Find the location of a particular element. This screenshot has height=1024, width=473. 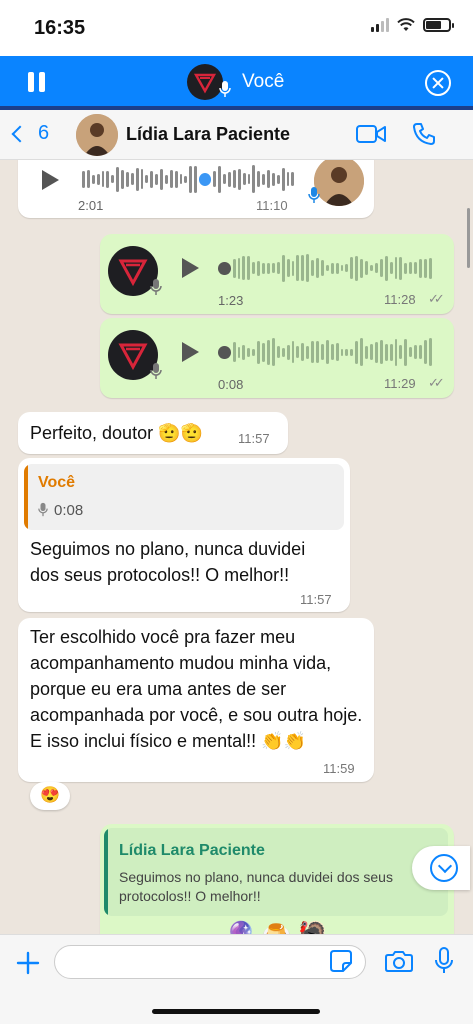

camera-icon is located at coordinates (399, 961).